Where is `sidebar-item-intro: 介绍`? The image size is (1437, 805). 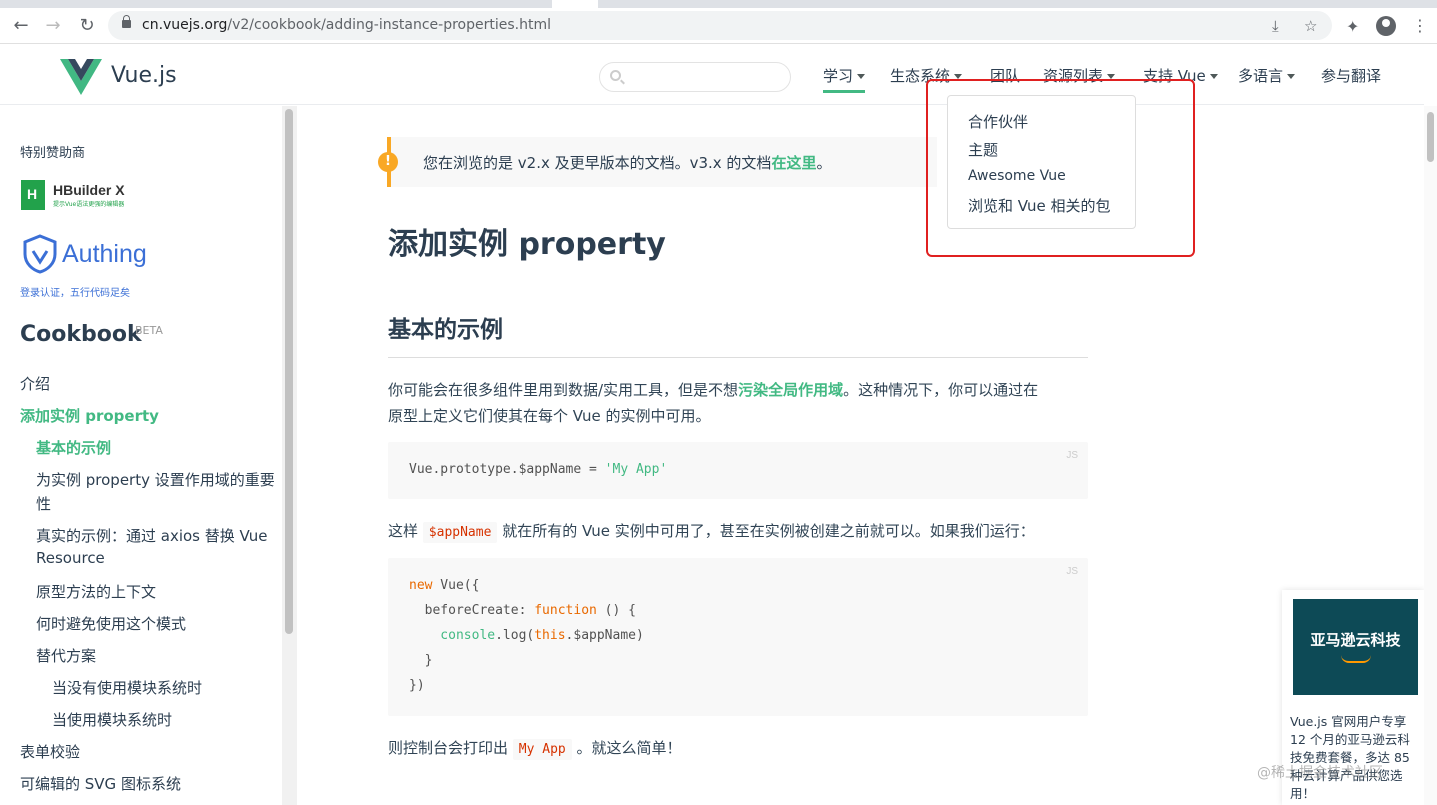 sidebar-item-intro: 介绍 is located at coordinates (35, 383).